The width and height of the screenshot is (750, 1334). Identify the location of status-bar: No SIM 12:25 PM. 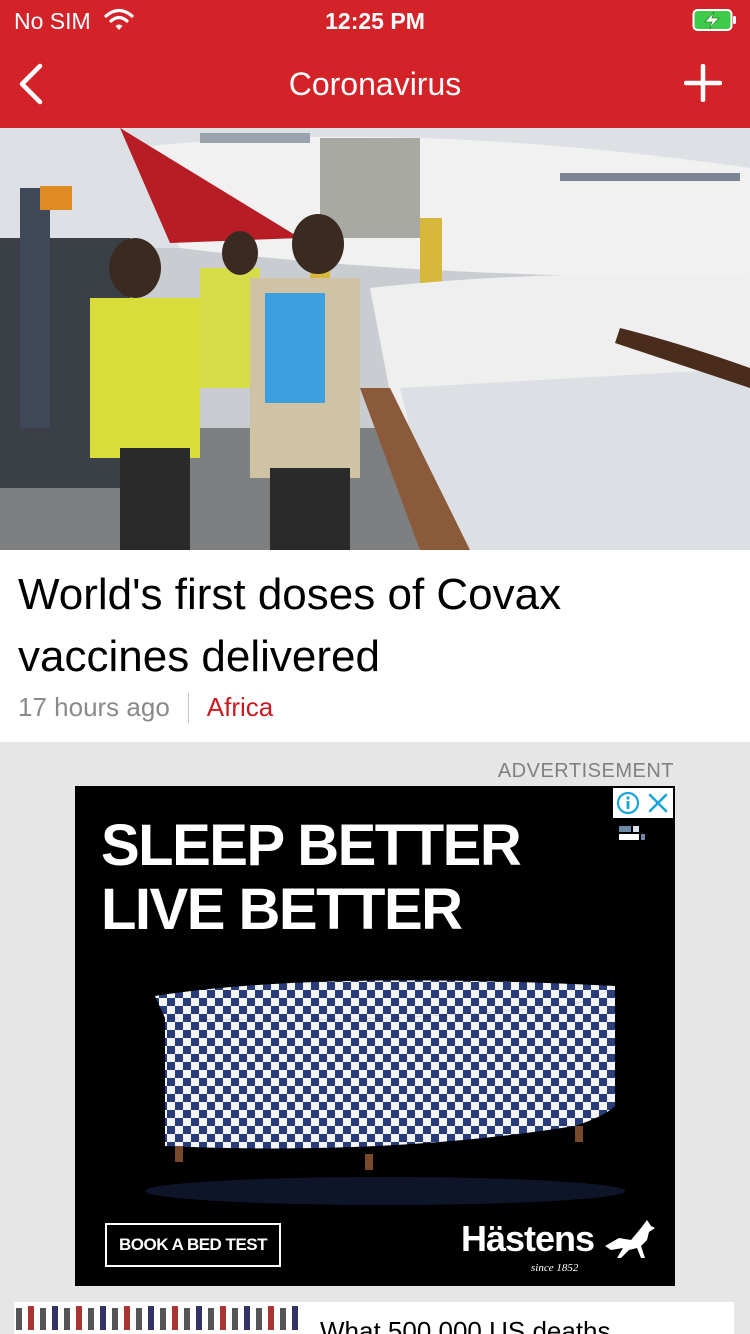
(375, 20).